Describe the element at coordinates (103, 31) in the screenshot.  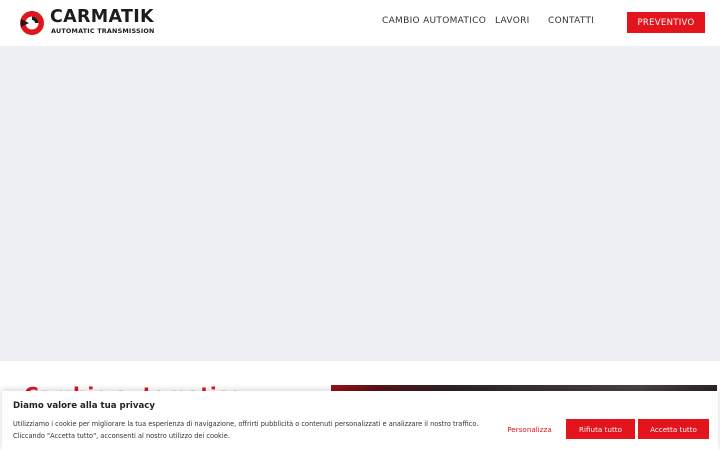
I see `logo-tagline: AUTOMATIC TRANSMISSION` at that location.